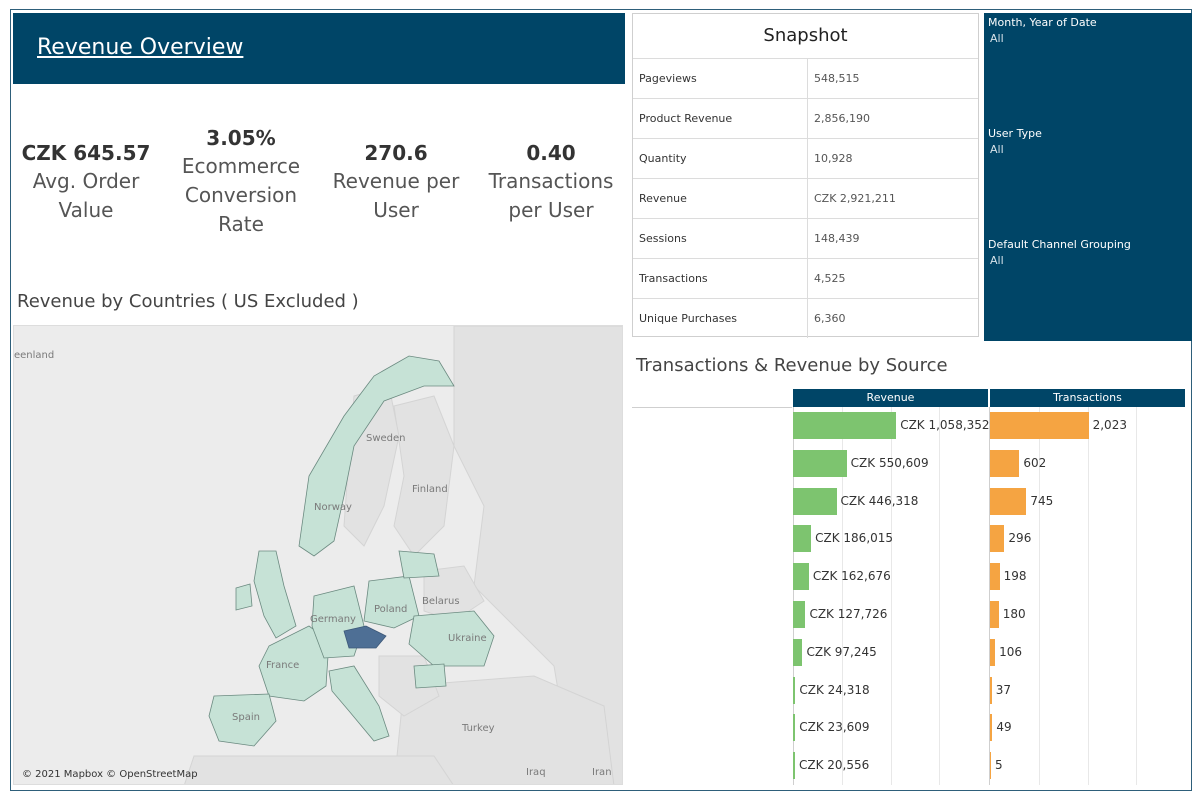  What do you see at coordinates (246, 717) in the screenshot?
I see `map-label-spain: Spain` at bounding box center [246, 717].